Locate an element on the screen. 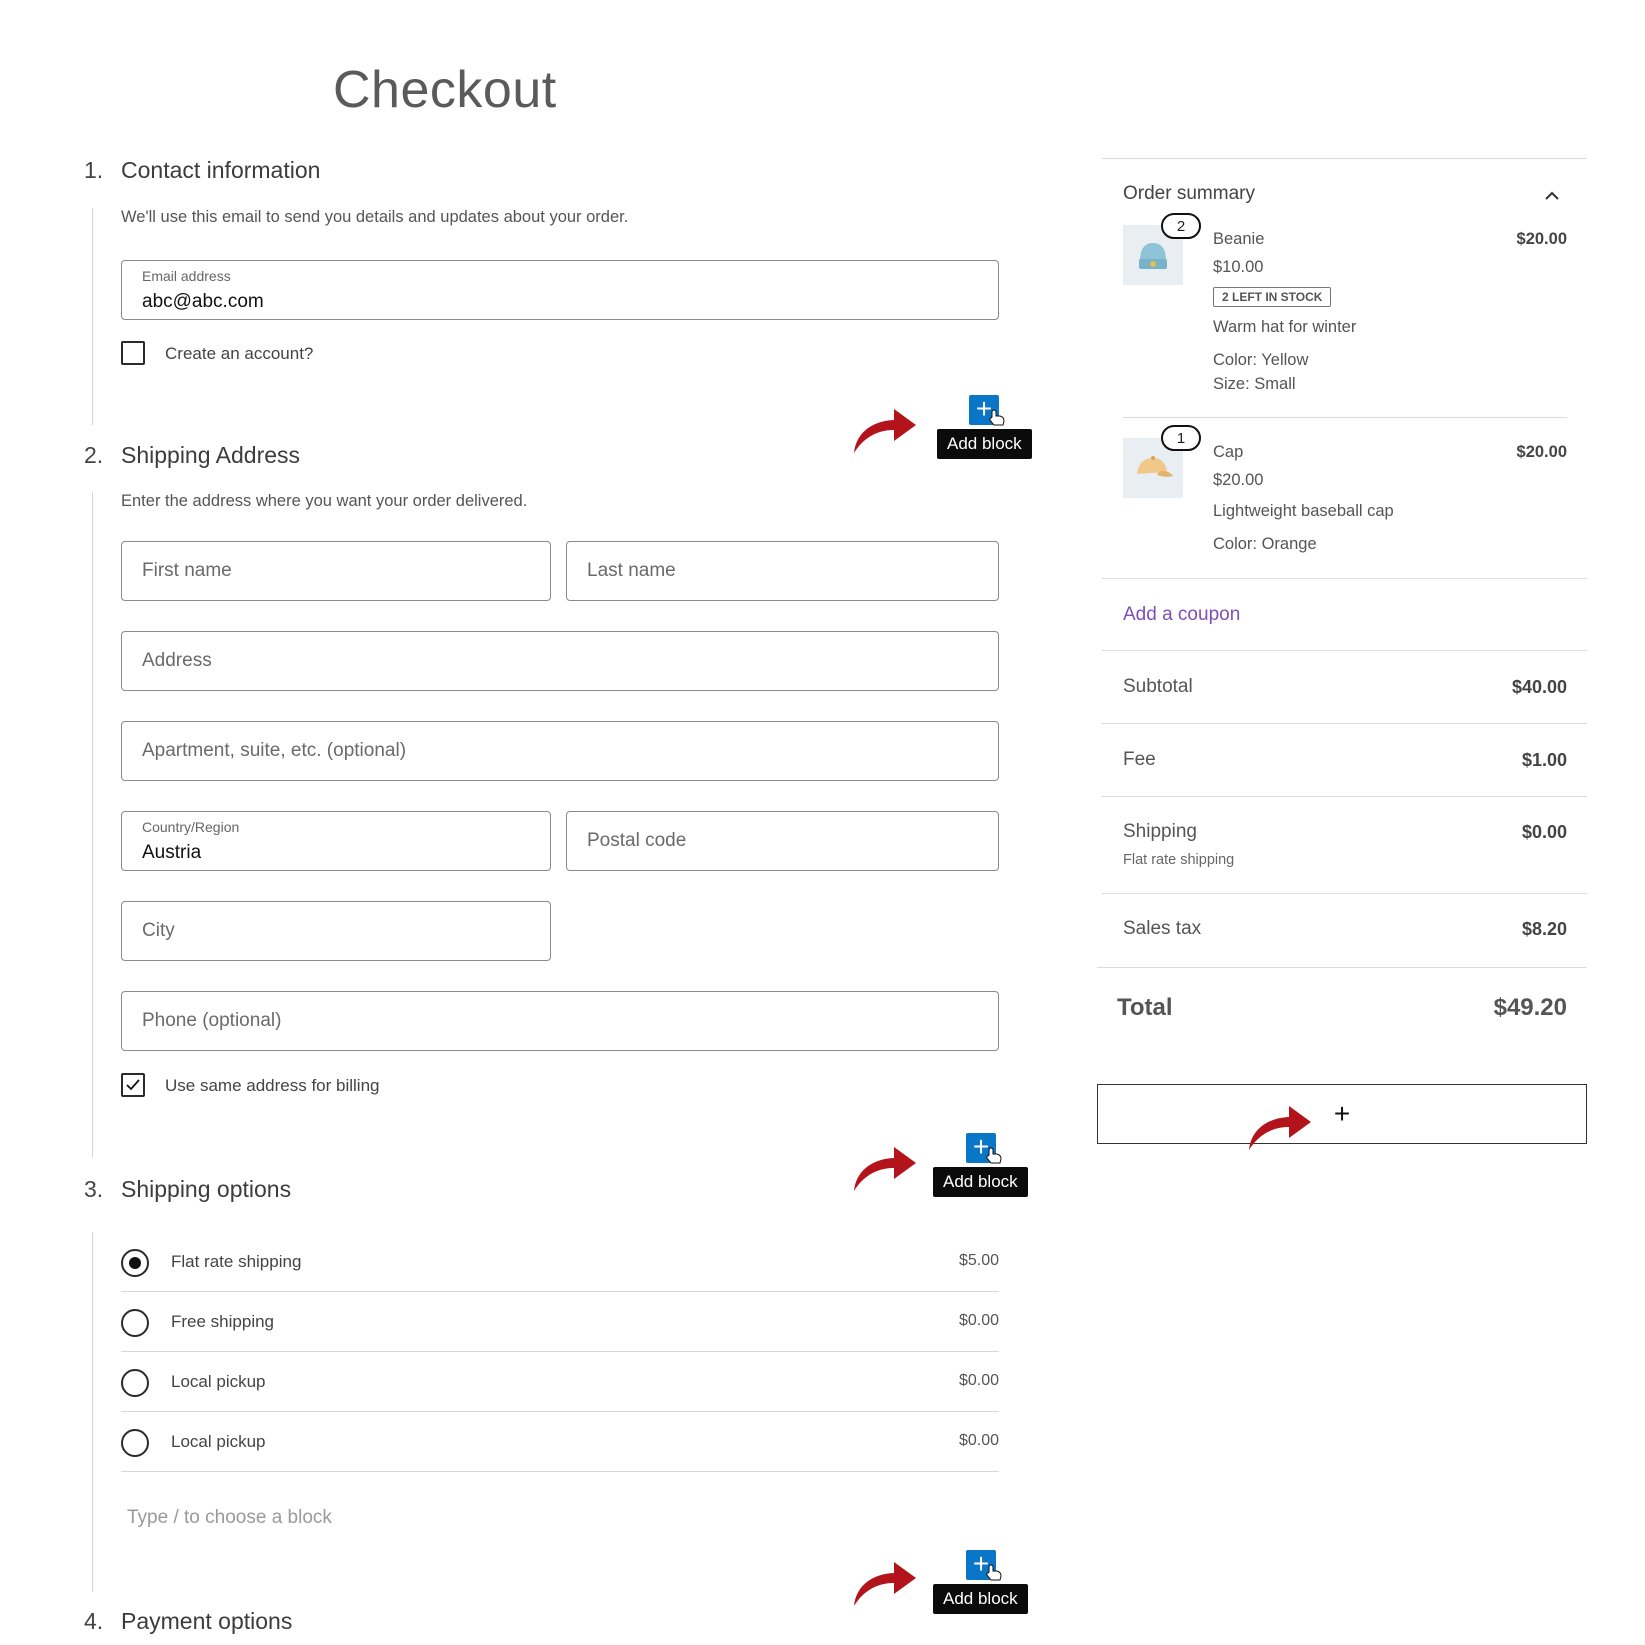  check-icon is located at coordinates (133, 1085).